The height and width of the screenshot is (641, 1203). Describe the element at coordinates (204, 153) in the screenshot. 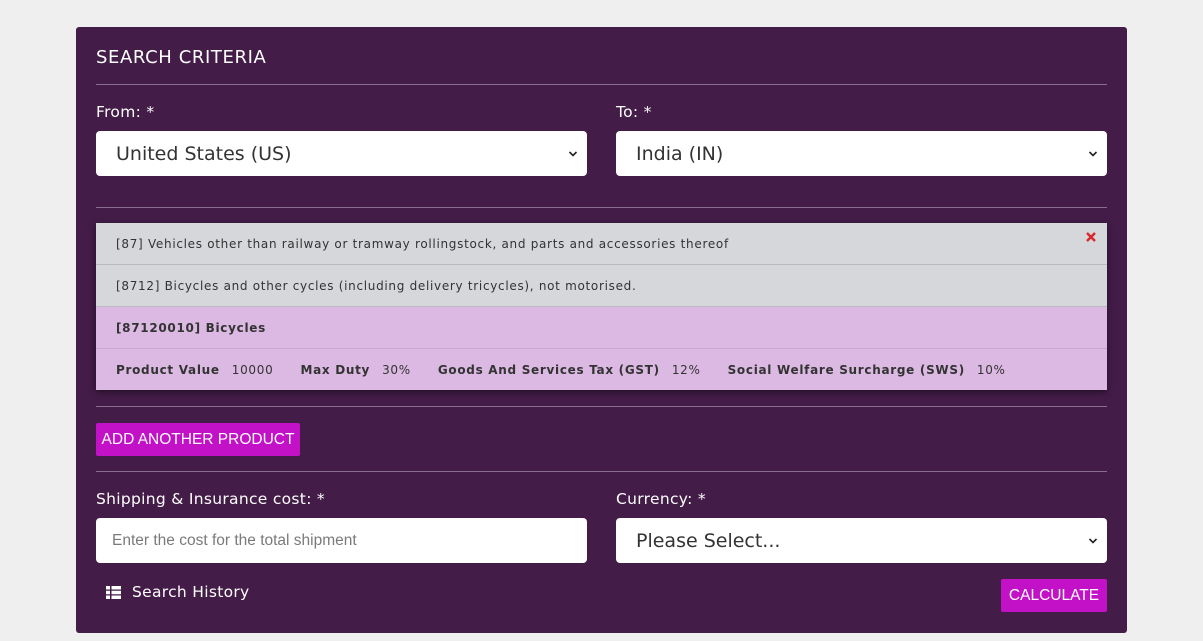

I see `from-country-value: United States (US)` at that location.